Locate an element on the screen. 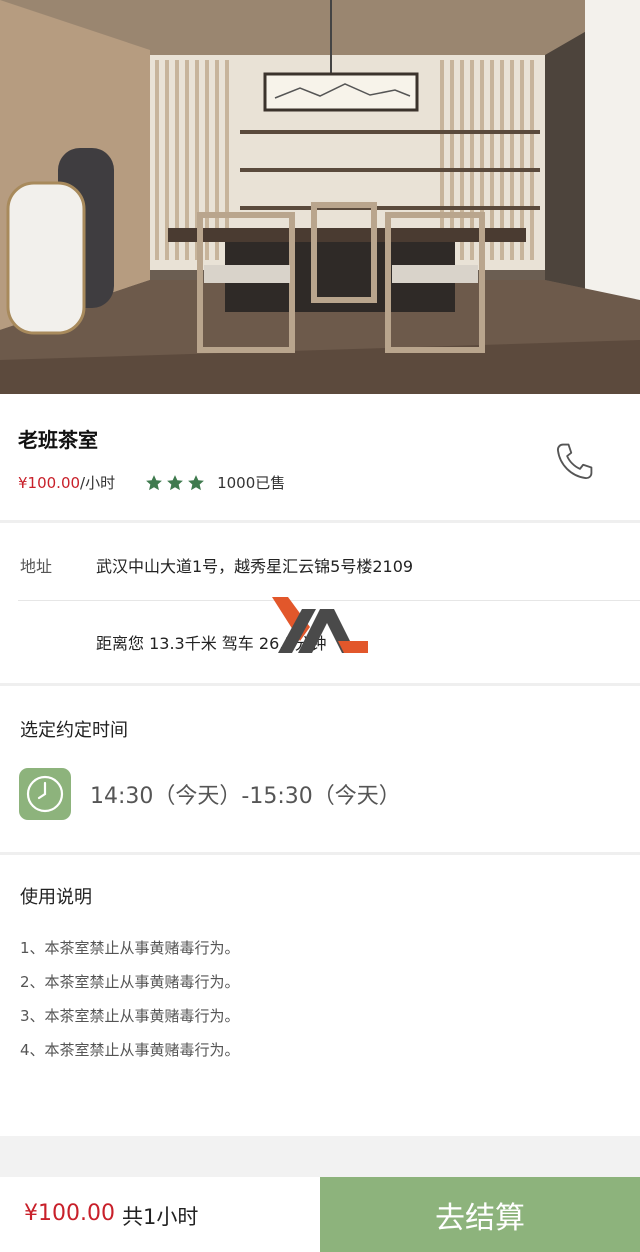 The height and width of the screenshot is (1252, 640). price-row: ¥100.00 /小时 1000已售 is located at coordinates (151, 482).